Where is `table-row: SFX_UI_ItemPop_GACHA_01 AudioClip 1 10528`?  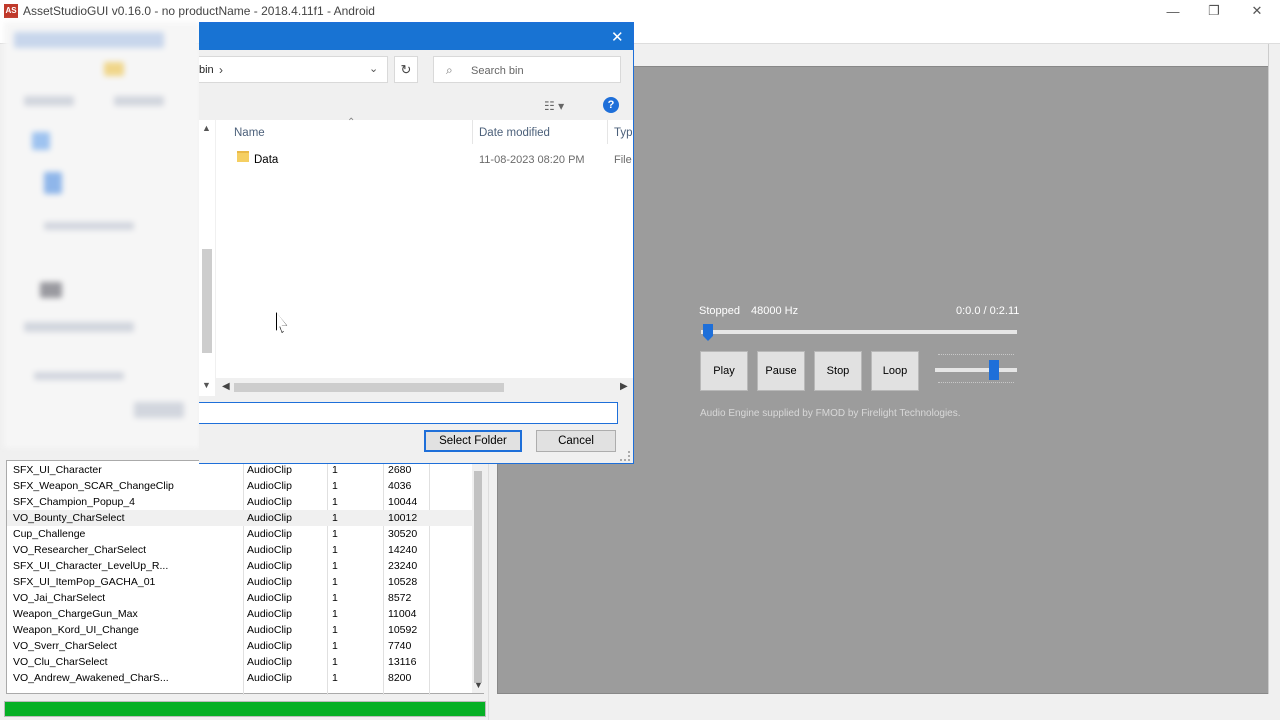
table-row: SFX_UI_ItemPop_GACHA_01 AudioClip 1 10528 is located at coordinates (239, 582).